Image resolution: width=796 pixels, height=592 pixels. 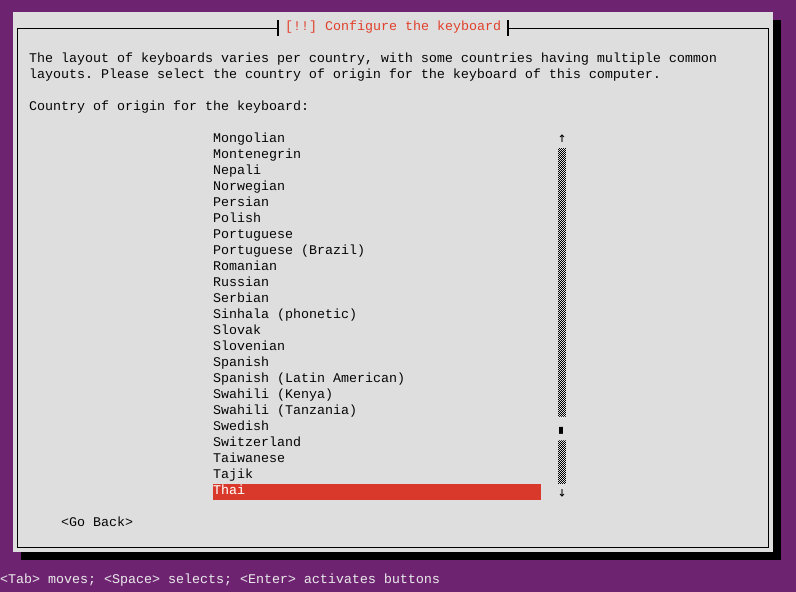 What do you see at coordinates (377, 428) in the screenshot?
I see `list-item: Swedish` at bounding box center [377, 428].